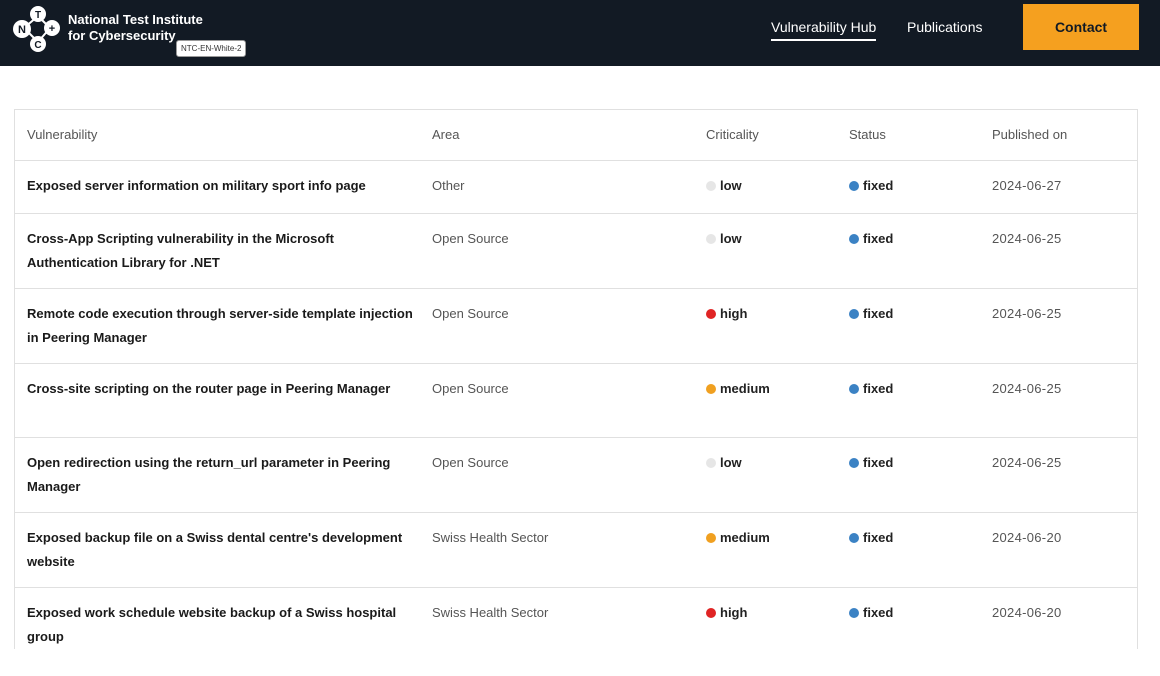 The height and width of the screenshot is (676, 1160). Describe the element at coordinates (211, 48) in the screenshot. I see `language-badge: NTC-EN-White-2` at that location.